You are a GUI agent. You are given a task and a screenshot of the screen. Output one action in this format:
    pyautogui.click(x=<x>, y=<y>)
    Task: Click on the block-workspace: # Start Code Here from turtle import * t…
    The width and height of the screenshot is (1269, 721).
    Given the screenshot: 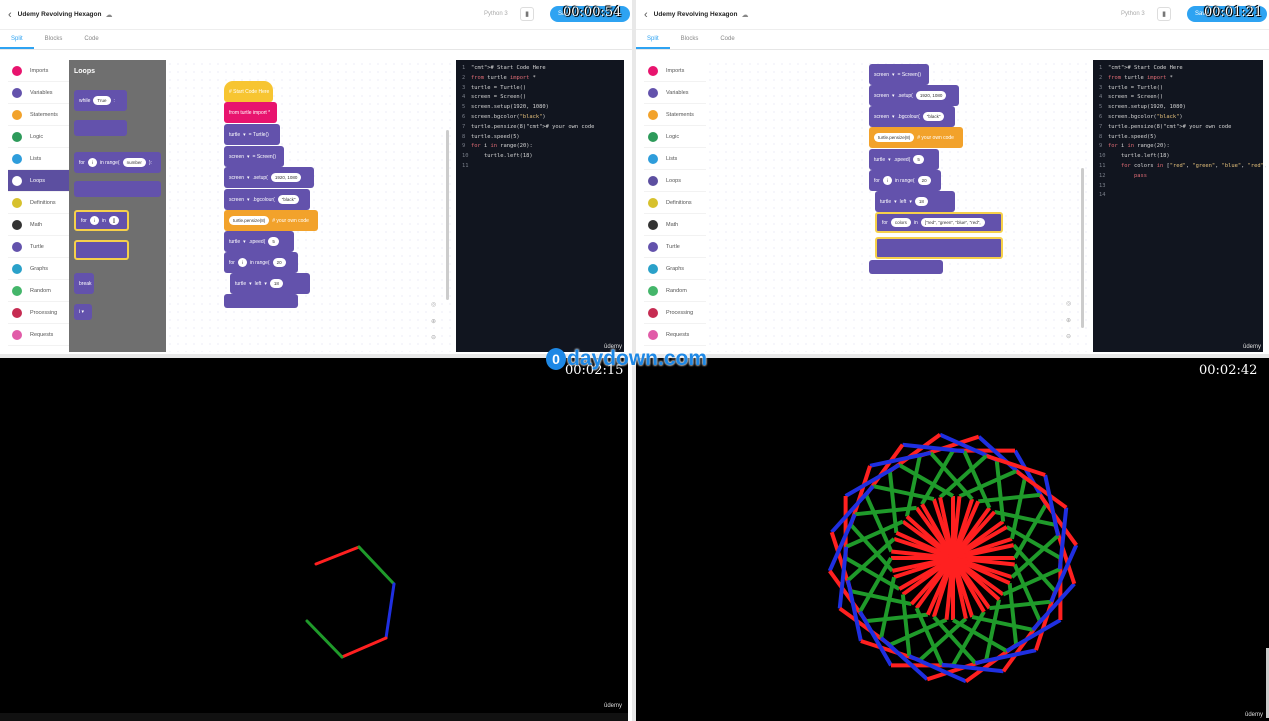 What is the action you would take?
    pyautogui.click(x=309, y=206)
    